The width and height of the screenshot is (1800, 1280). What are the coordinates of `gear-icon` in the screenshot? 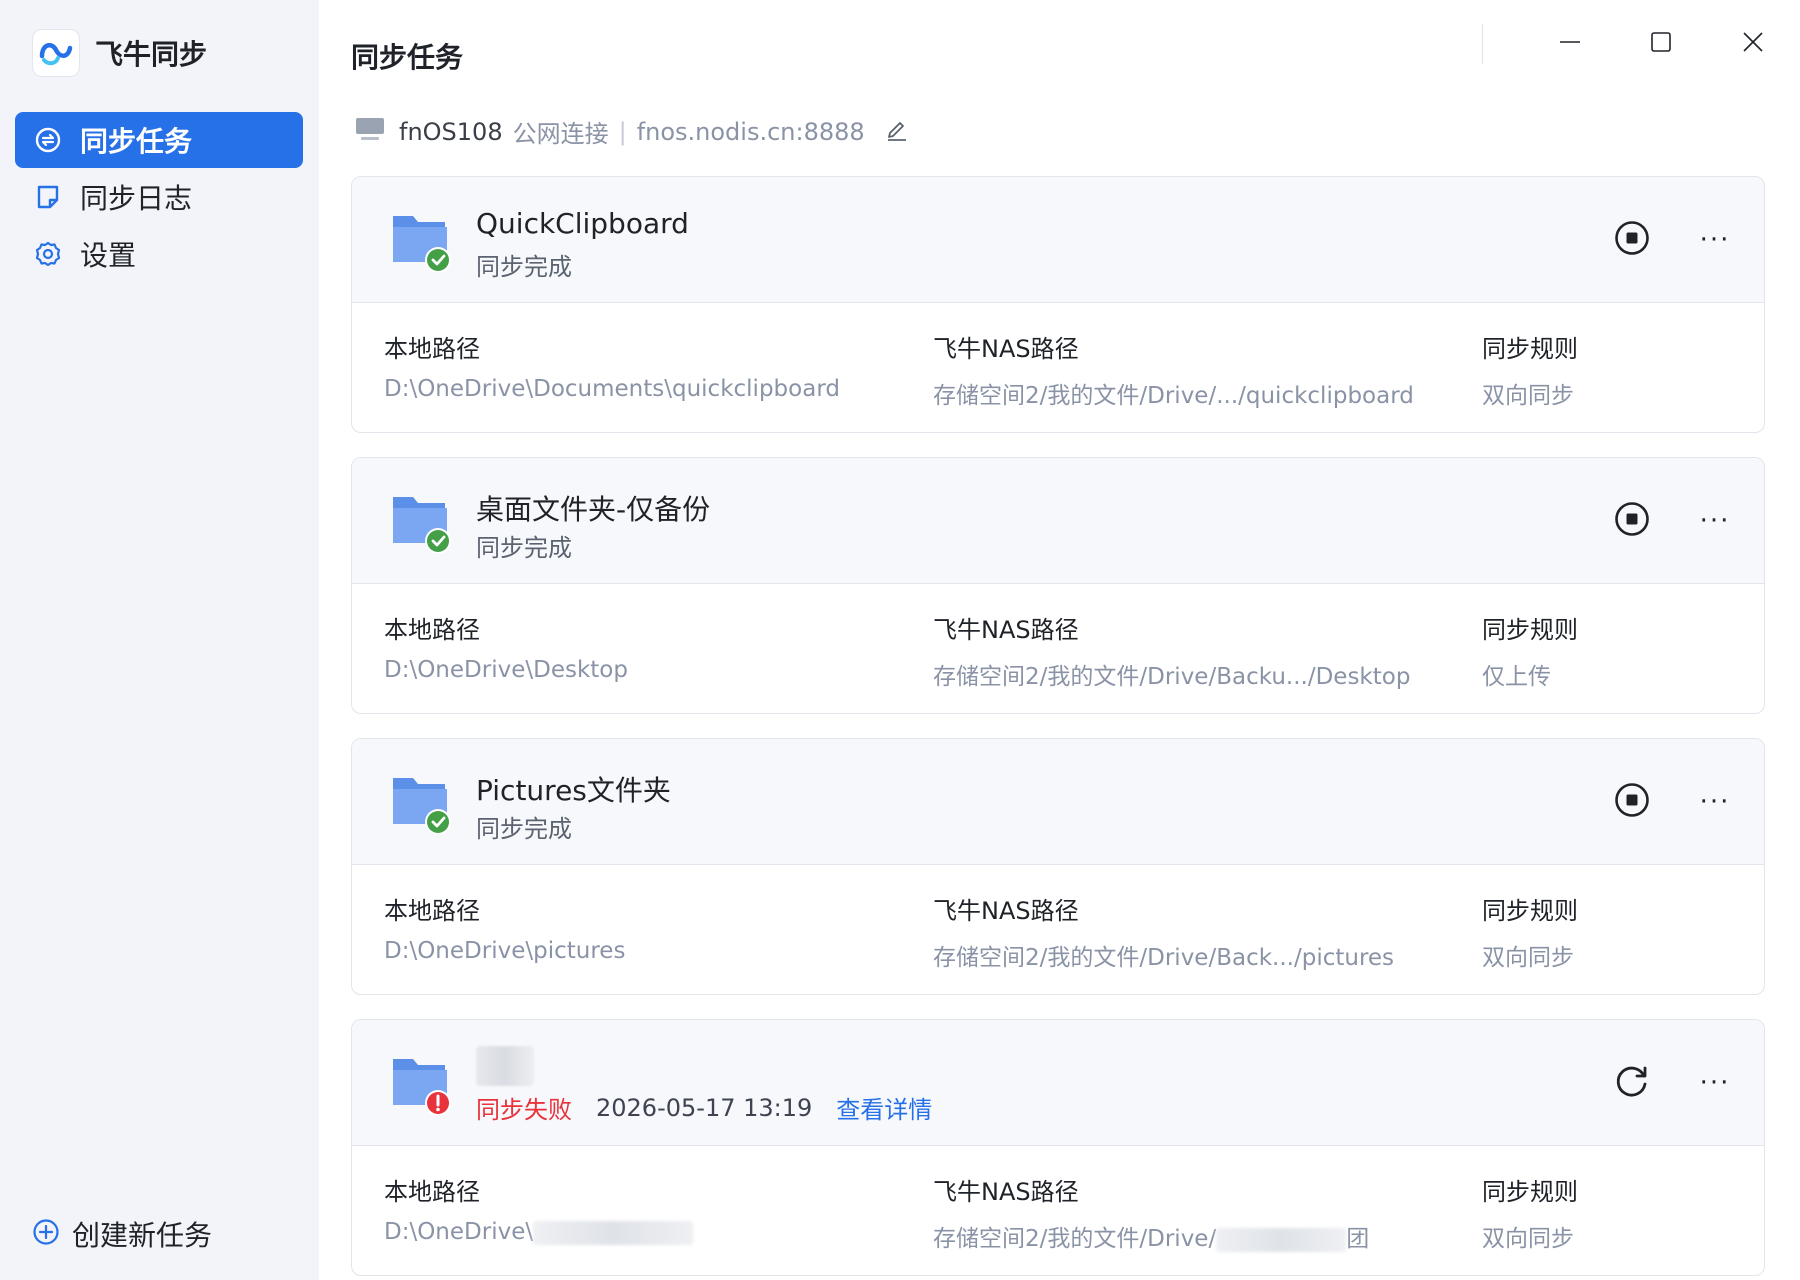 It's located at (48, 254).